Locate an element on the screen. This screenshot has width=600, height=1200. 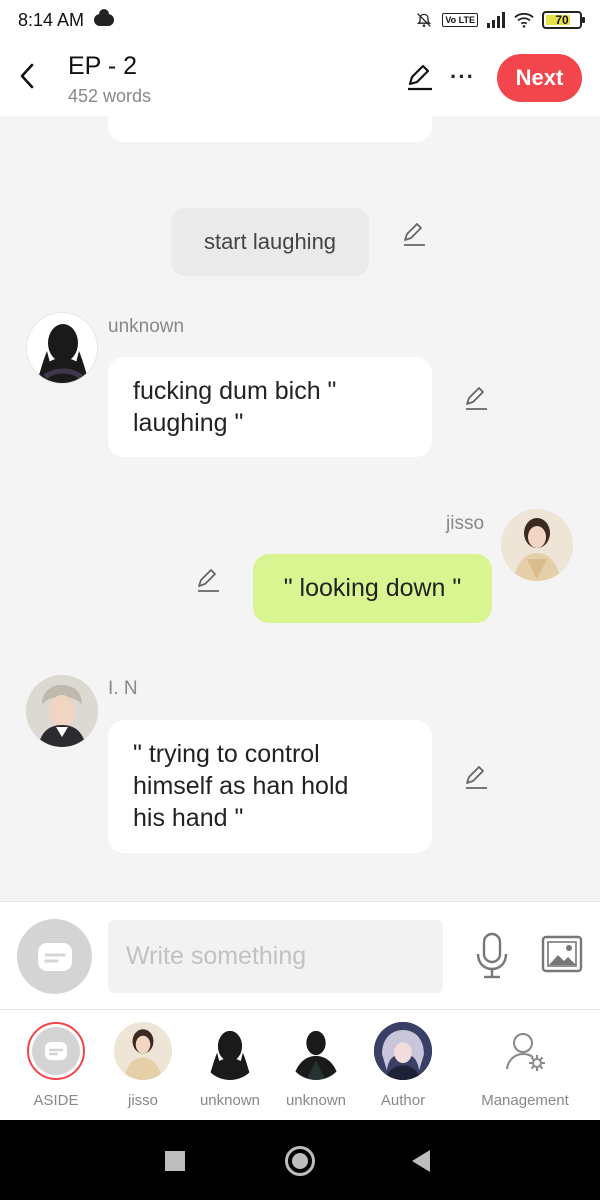
character-label: ASIDE is located at coordinates (56, 1100).